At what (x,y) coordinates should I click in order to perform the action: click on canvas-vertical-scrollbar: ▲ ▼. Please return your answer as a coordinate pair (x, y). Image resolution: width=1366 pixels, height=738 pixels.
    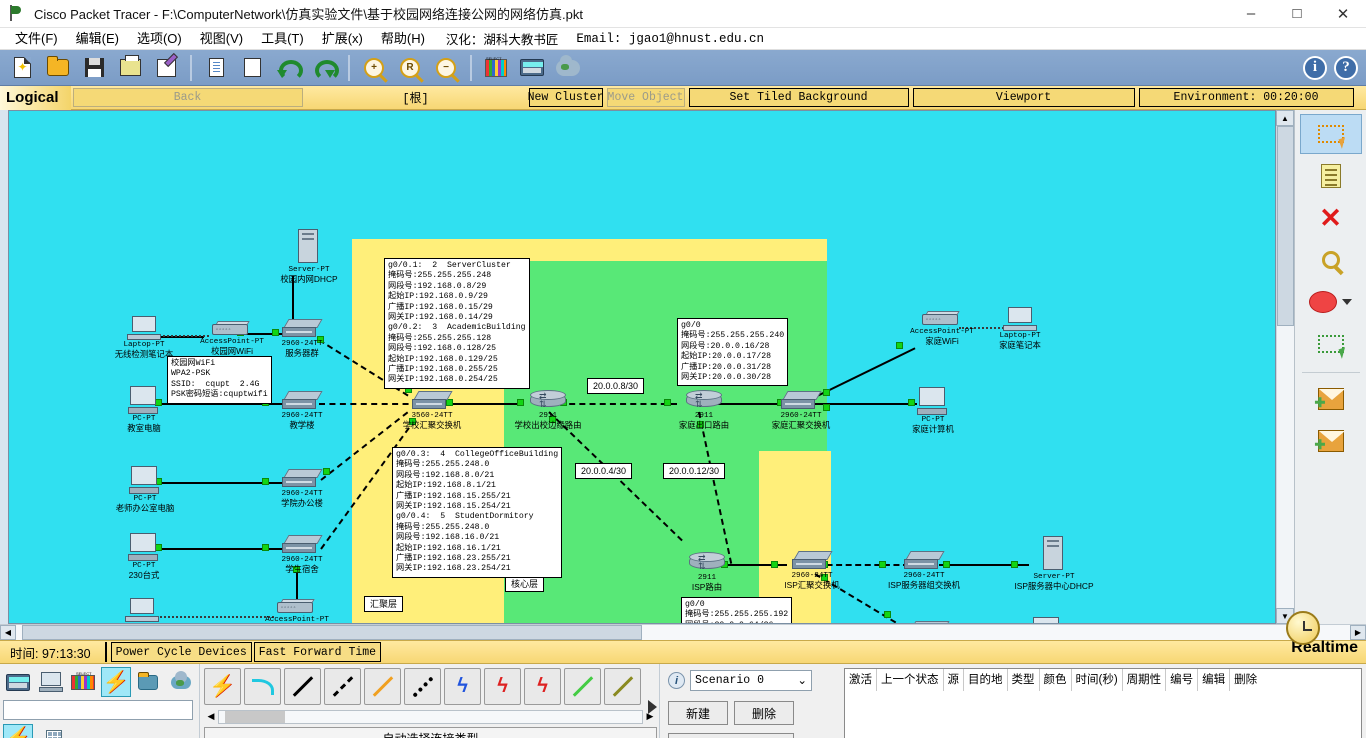
    Looking at the image, I should click on (1285, 367).